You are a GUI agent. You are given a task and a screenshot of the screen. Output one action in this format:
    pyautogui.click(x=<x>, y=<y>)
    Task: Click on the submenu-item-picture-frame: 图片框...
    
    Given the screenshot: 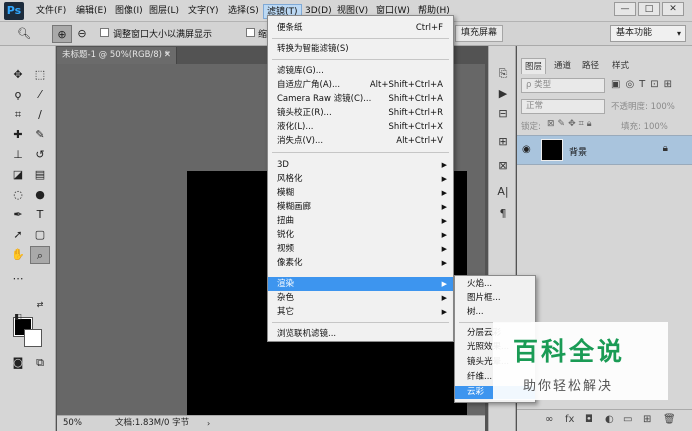 What is the action you would take?
    pyautogui.click(x=495, y=298)
    